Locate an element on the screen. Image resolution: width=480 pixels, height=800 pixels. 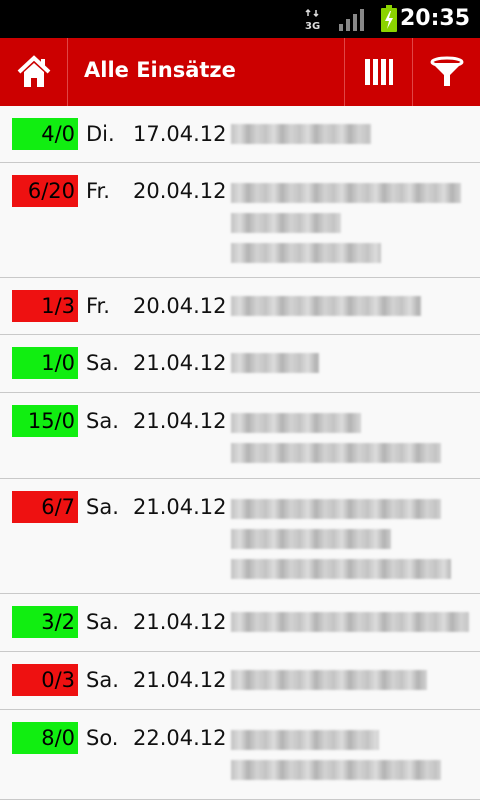
list-item: 1/3 Fr. 20.04.12 is located at coordinates (240, 306).